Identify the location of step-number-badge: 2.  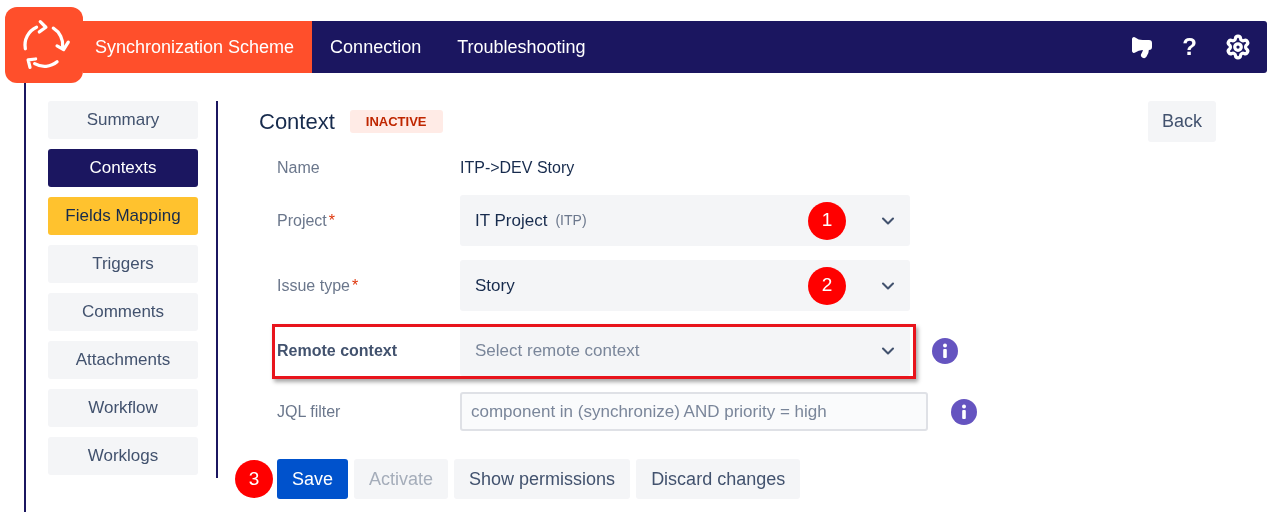
(827, 285).